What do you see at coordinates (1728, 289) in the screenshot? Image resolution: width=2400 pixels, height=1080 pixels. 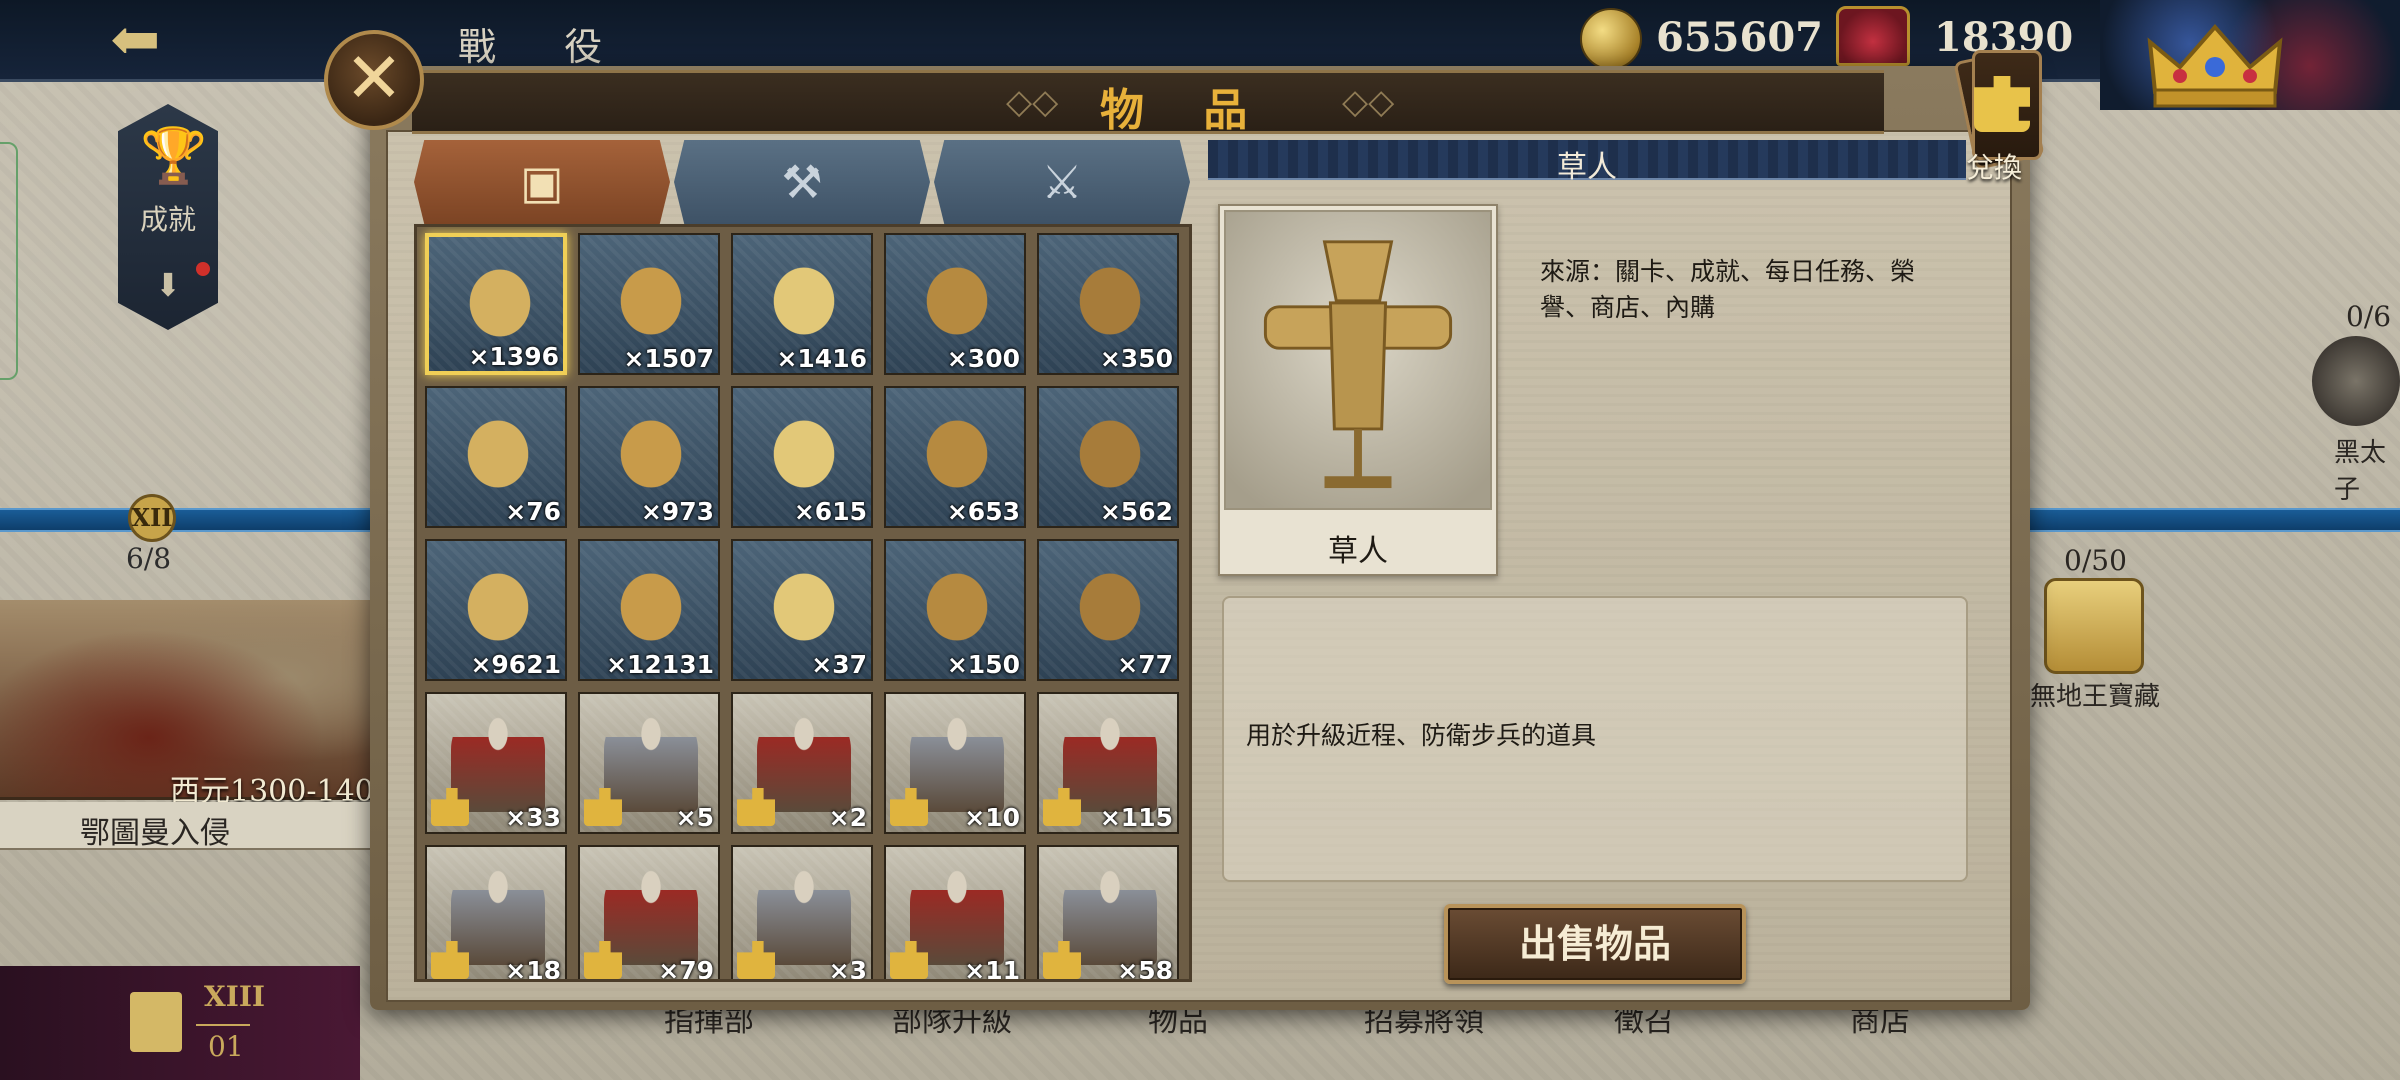 I see `item-source: 來源：關卡、成就、每日任務、榮譽、商店、內購` at bounding box center [1728, 289].